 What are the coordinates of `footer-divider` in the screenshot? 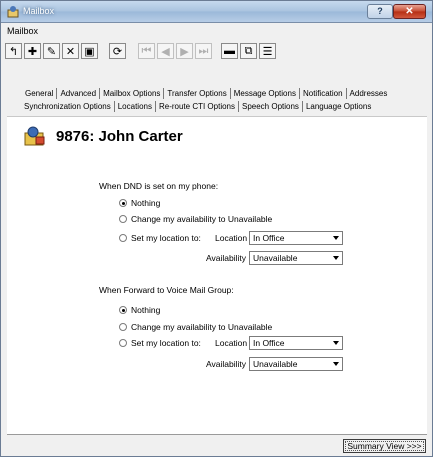 It's located at (217, 434).